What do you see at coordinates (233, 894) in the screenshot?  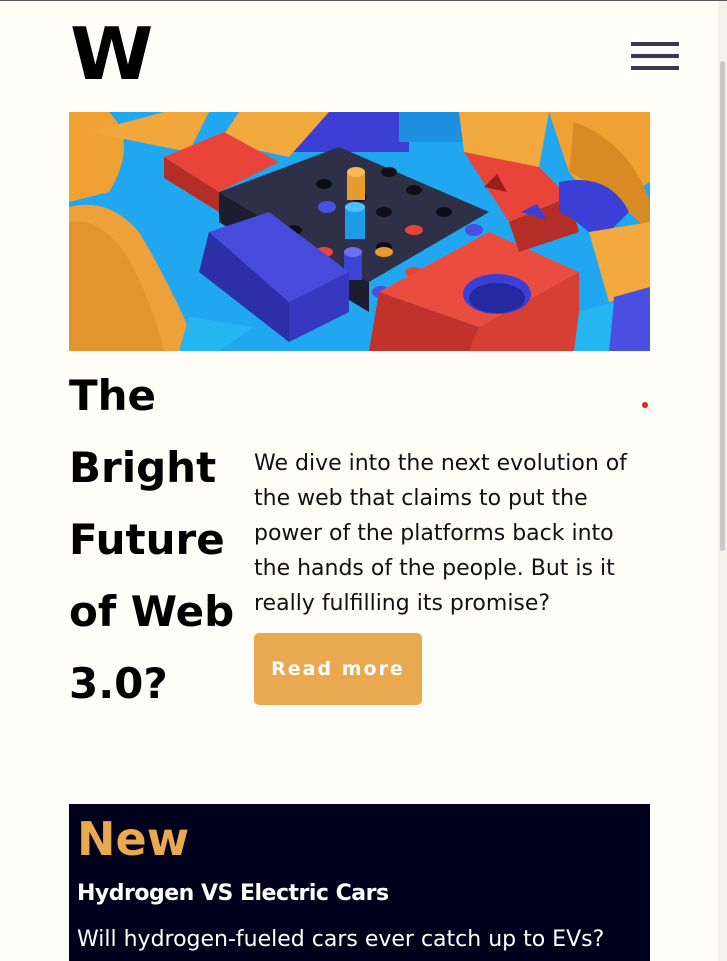 I see `new-article-title: Hydrogen VS Electric Cars` at bounding box center [233, 894].